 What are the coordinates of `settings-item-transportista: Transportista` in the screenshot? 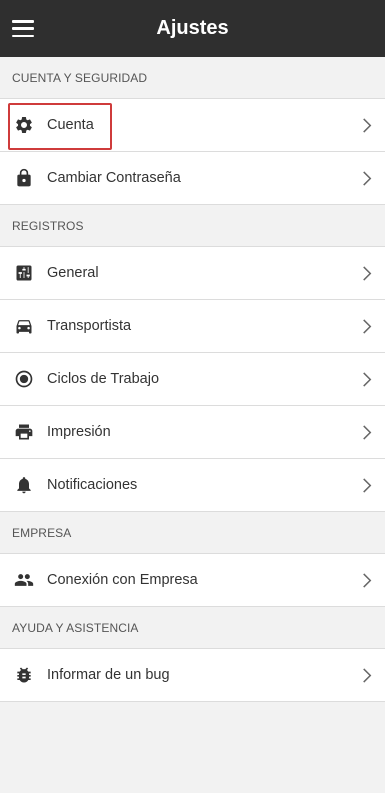 It's located at (192, 326).